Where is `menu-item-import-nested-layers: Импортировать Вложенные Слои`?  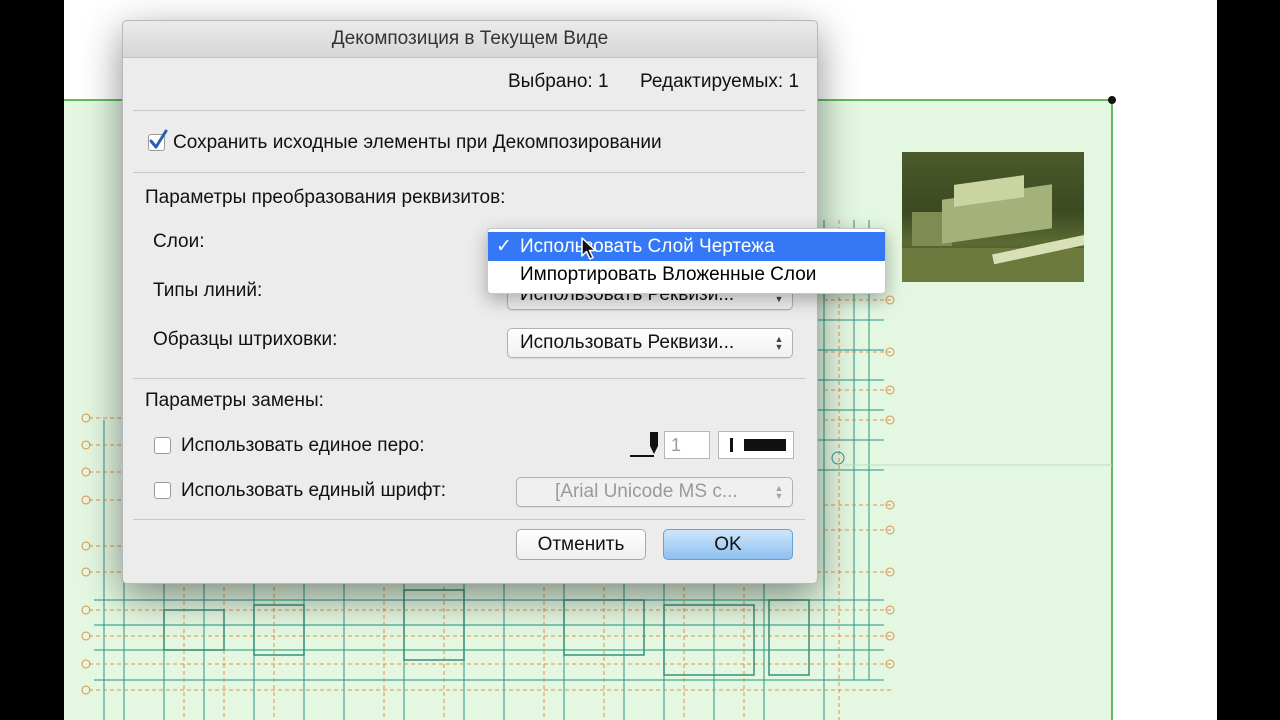
menu-item-import-nested-layers: Импортировать Вложенные Слои is located at coordinates (686, 274).